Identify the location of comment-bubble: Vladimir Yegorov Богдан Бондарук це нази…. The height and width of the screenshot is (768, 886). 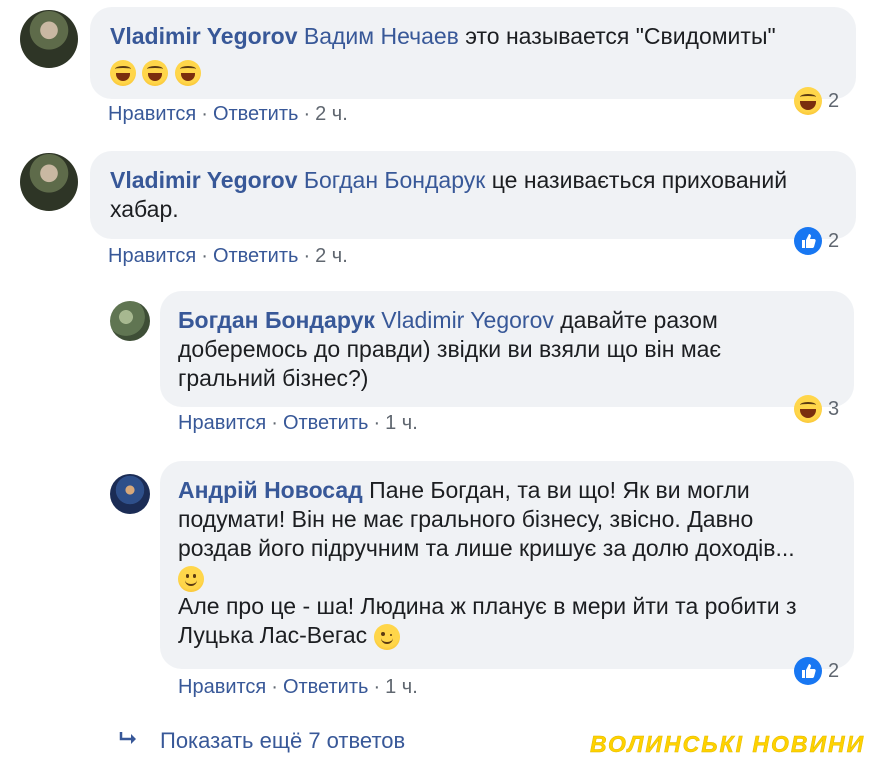
(473, 195).